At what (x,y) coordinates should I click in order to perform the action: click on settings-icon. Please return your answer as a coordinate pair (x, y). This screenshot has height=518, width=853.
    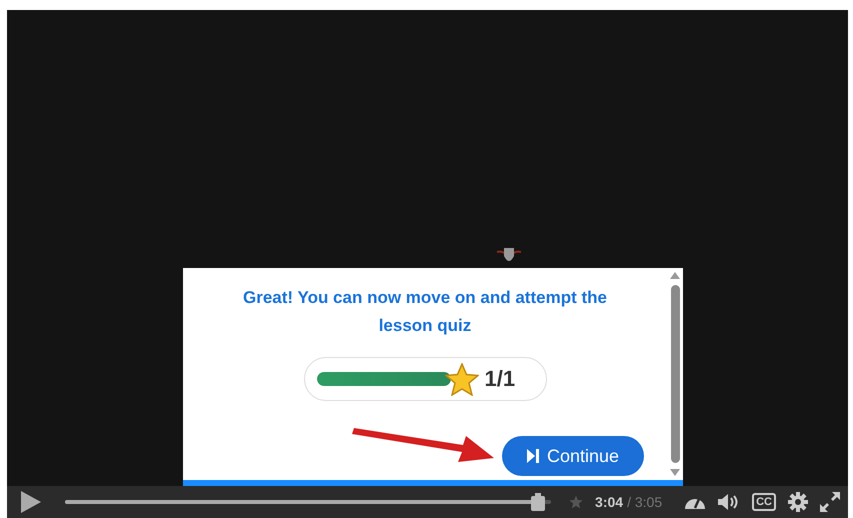
    Looking at the image, I should click on (798, 502).